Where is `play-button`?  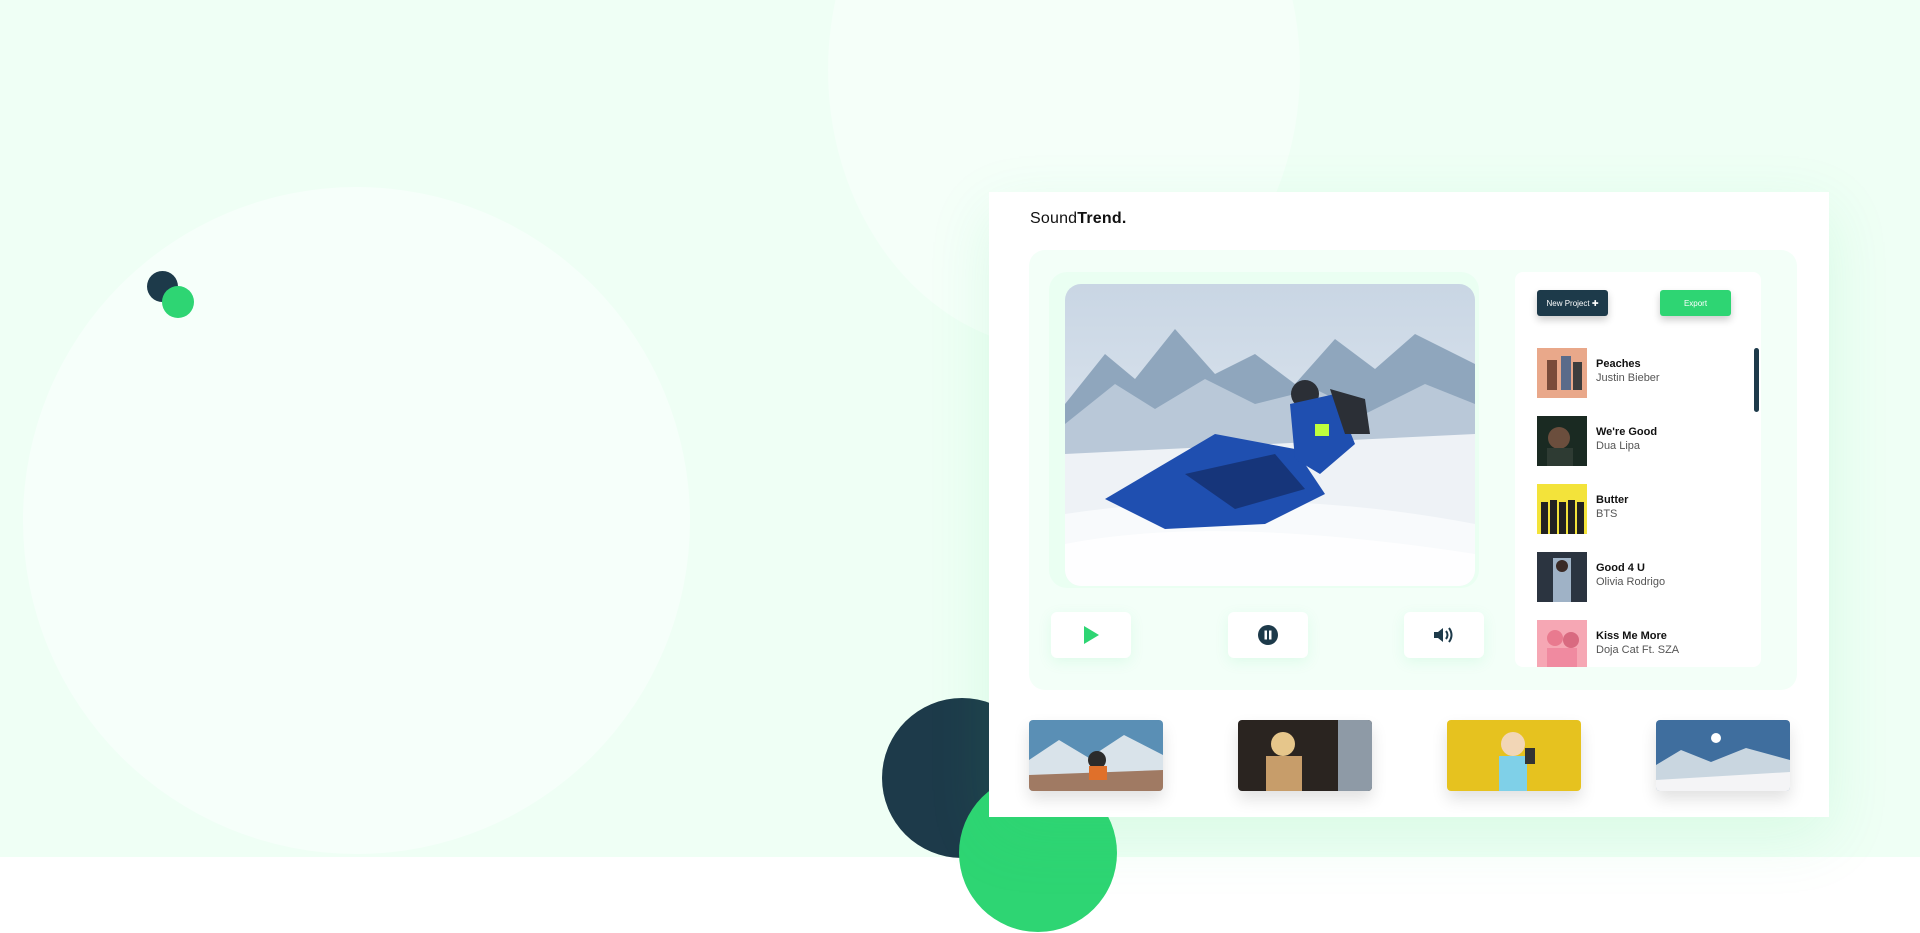
play-button is located at coordinates (1091, 635).